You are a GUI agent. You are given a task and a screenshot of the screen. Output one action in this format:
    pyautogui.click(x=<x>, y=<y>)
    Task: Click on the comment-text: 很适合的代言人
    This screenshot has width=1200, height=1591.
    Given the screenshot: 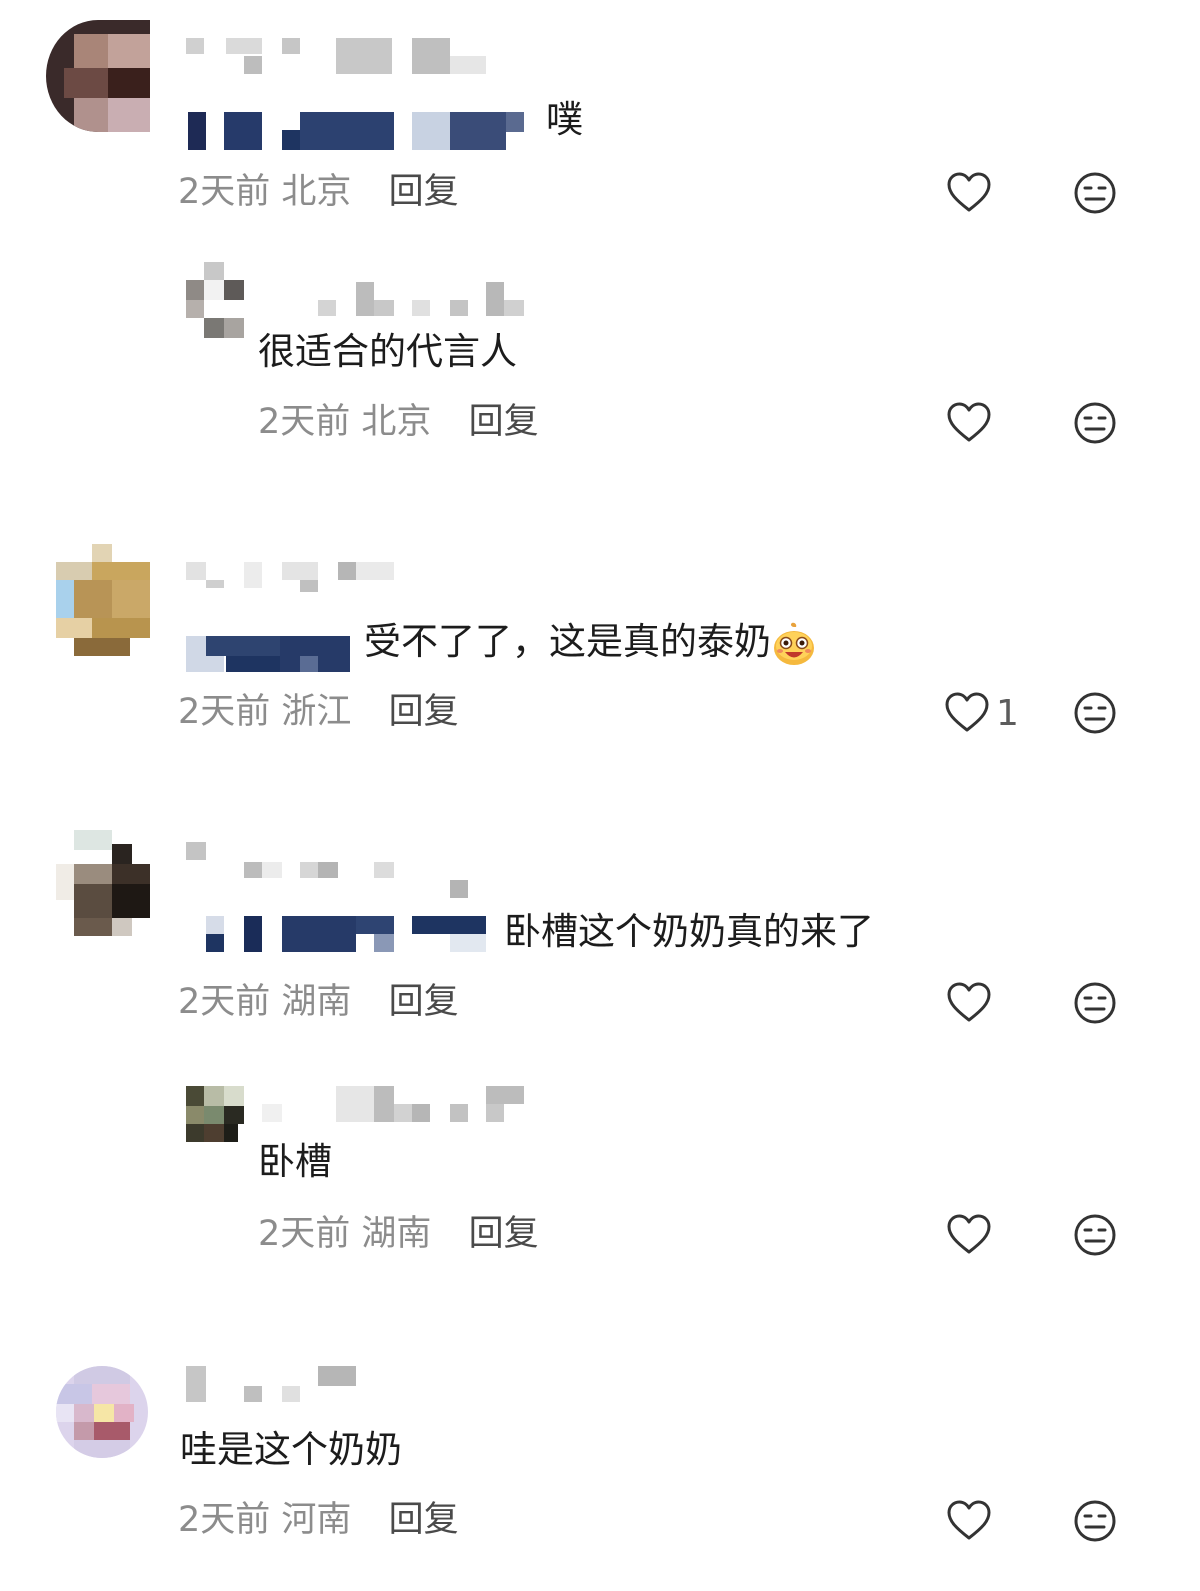 What is the action you would take?
    pyautogui.click(x=387, y=351)
    